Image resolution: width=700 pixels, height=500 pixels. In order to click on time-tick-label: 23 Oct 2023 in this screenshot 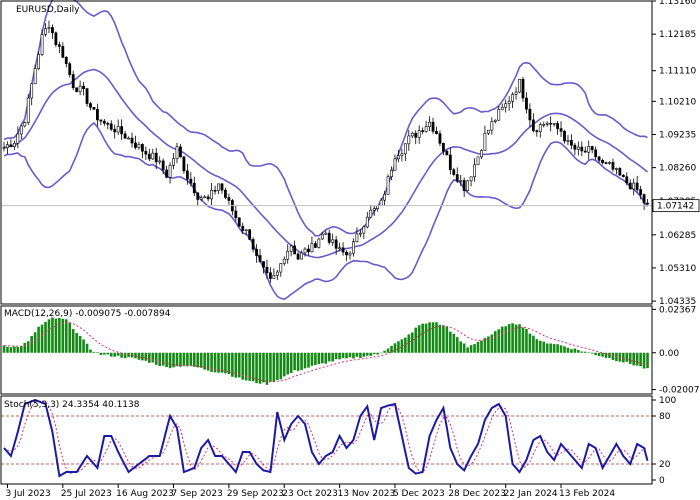, I will do `click(310, 494)`.